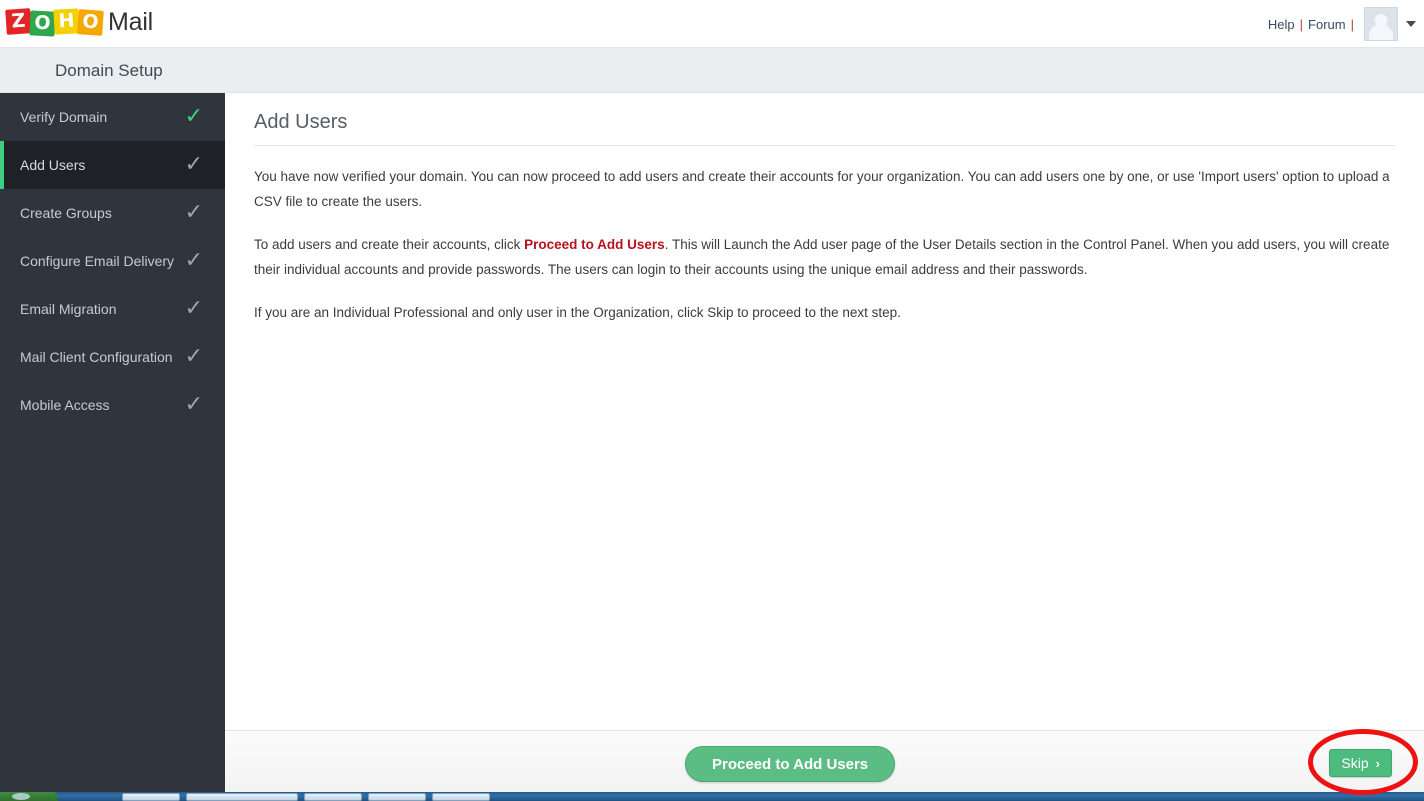 This screenshot has width=1424, height=801. I want to click on chevron-down-icon, so click(1411, 24).